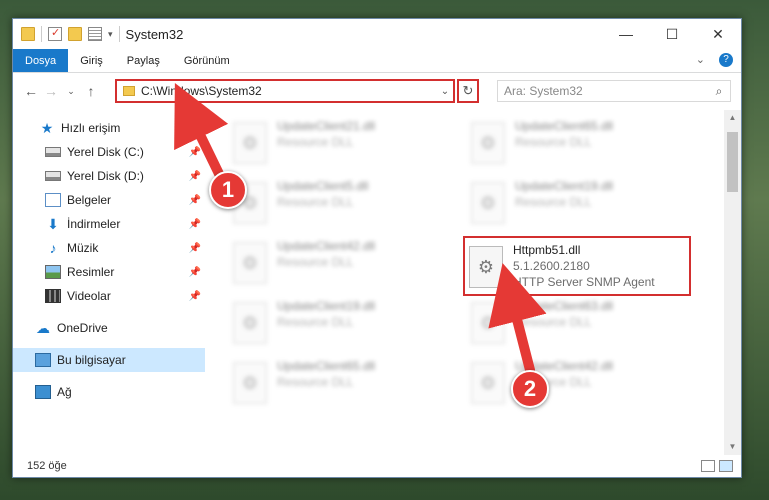  What do you see at coordinates (31, 91) in the screenshot?
I see `back-button: ←` at bounding box center [31, 91].